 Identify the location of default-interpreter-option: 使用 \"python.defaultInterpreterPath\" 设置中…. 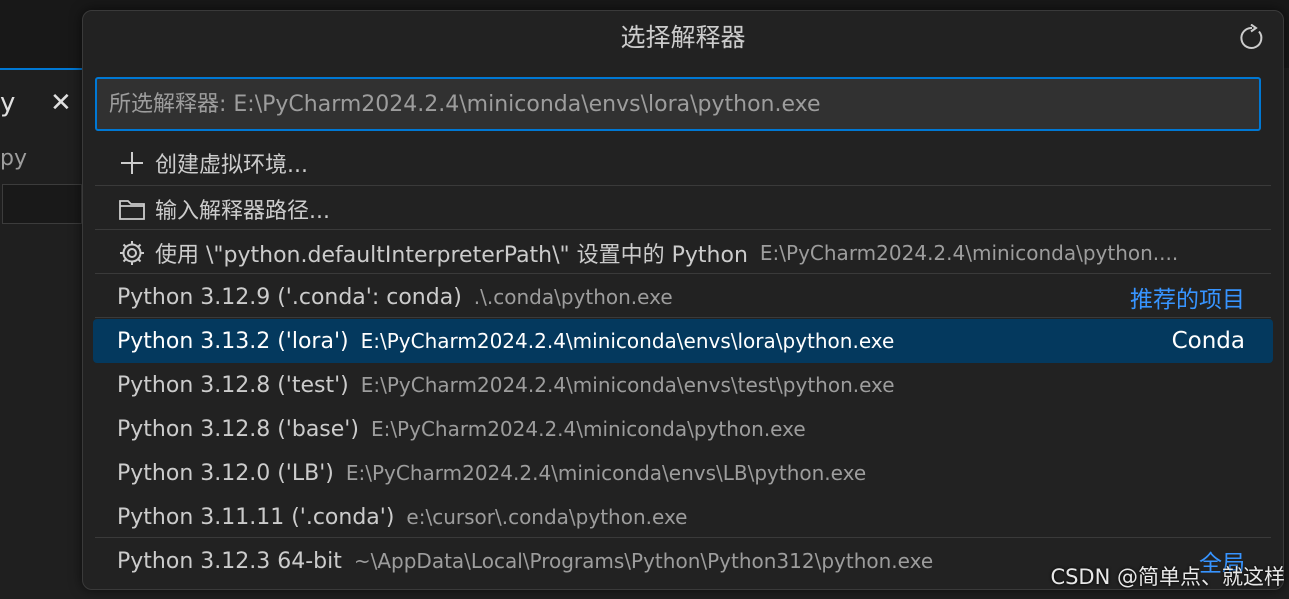
(683, 253).